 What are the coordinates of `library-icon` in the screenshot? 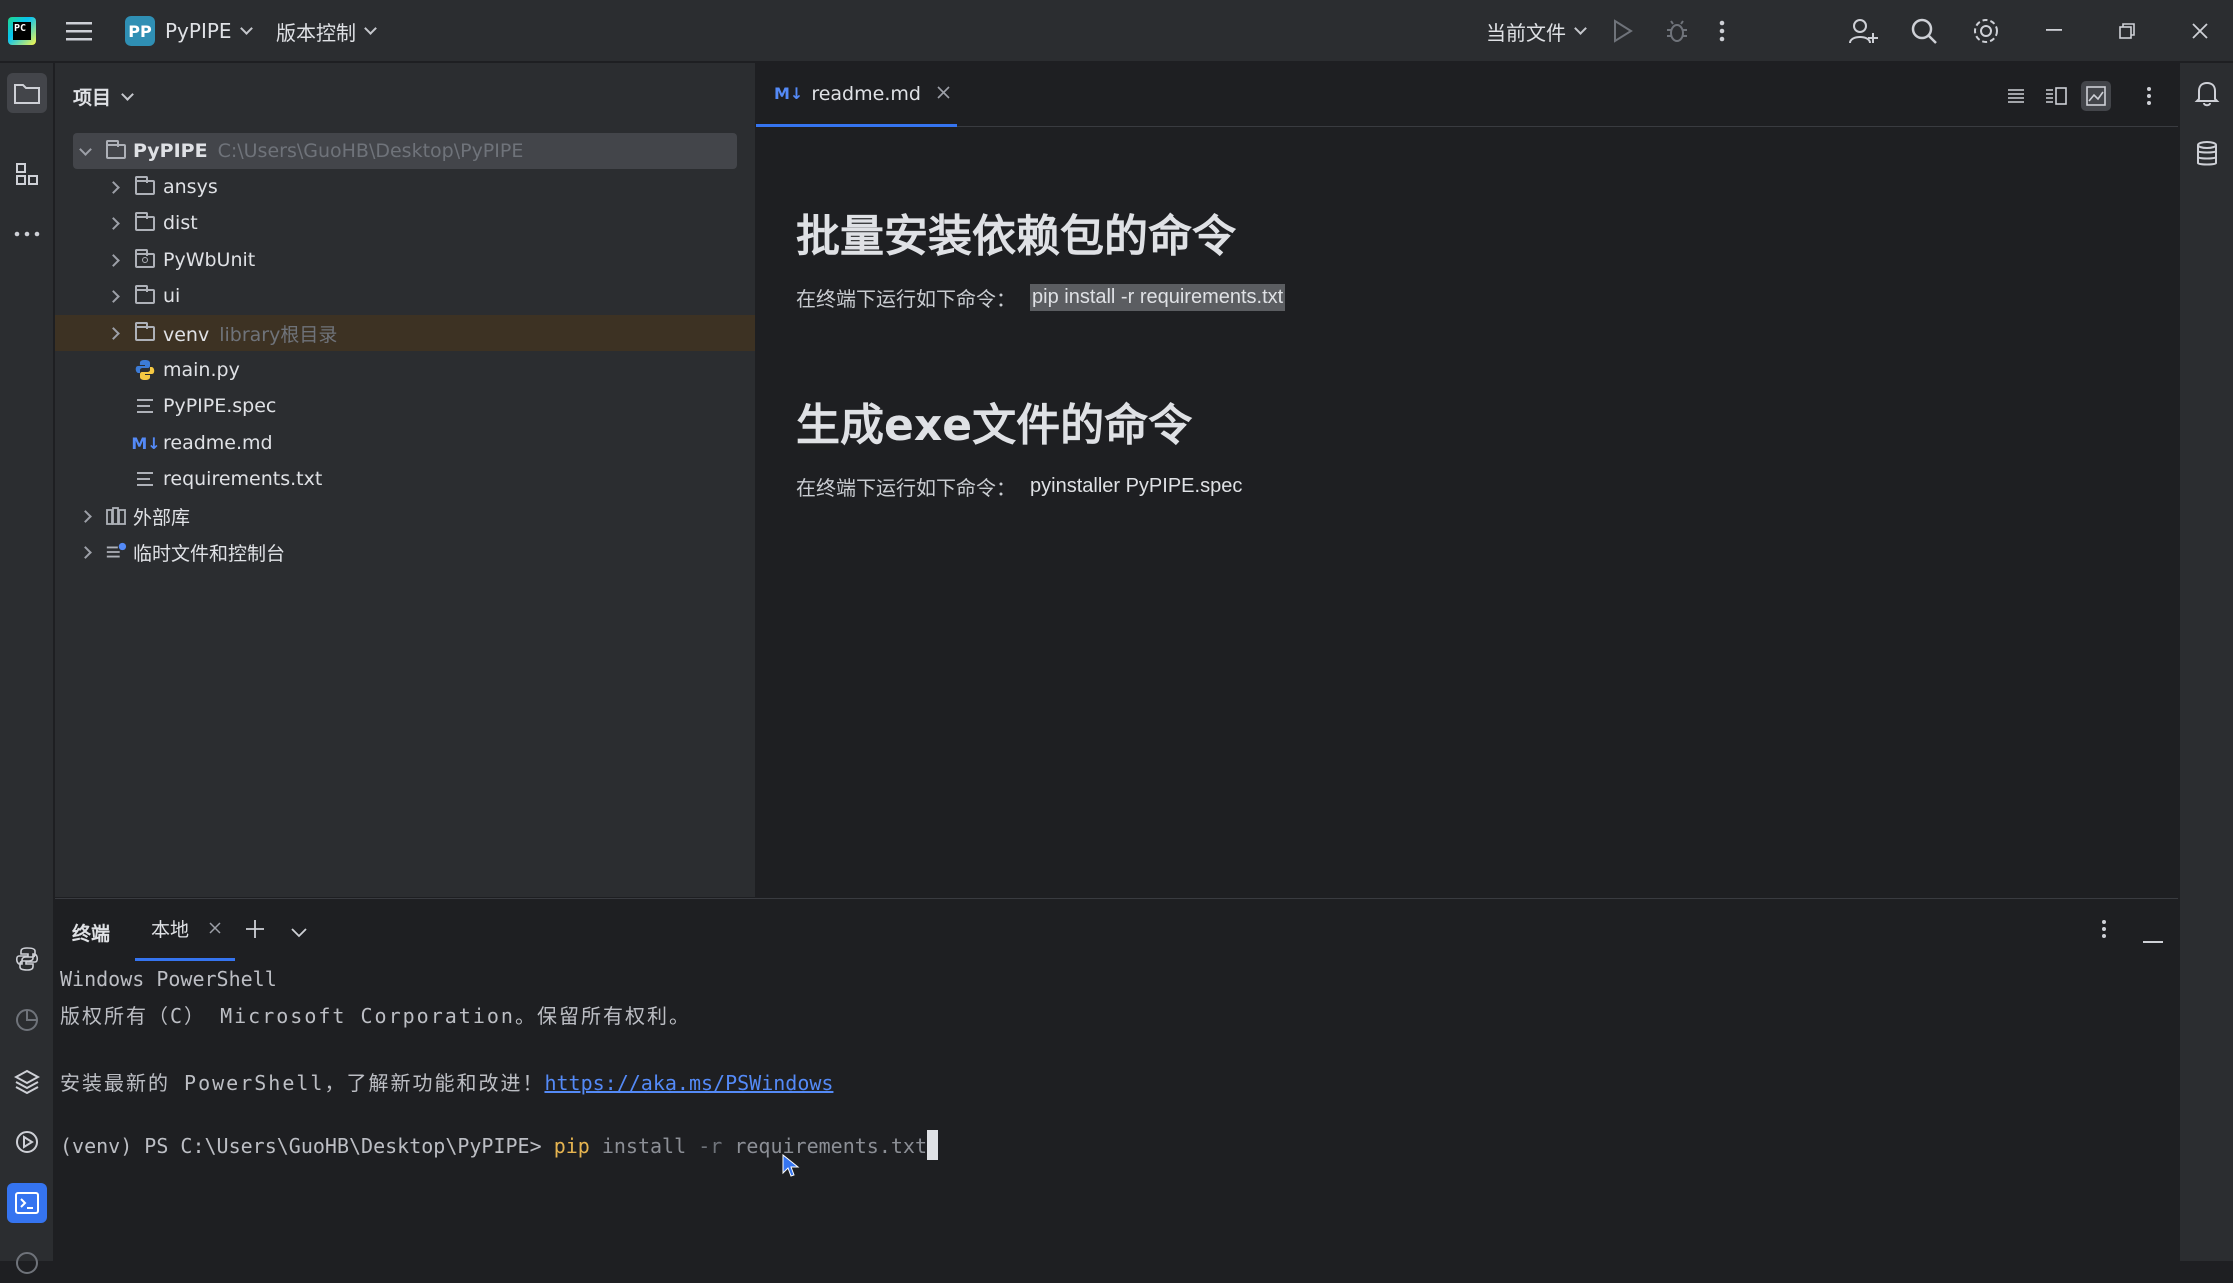 It's located at (116, 516).